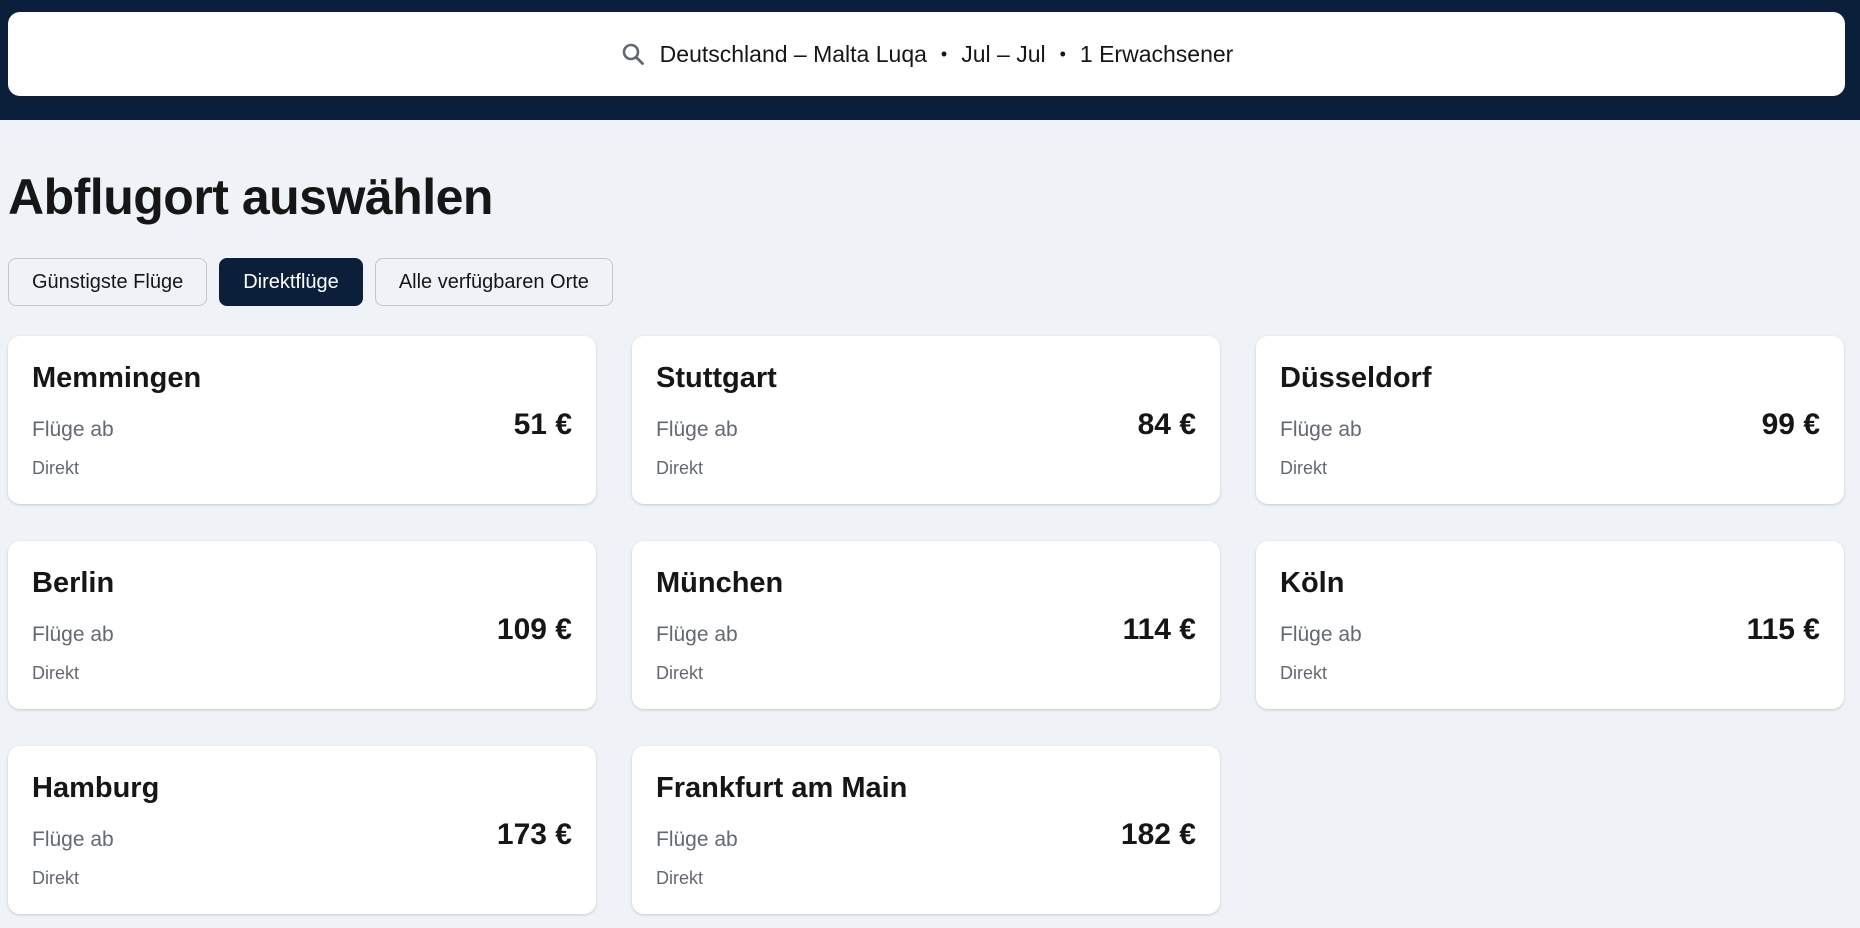 The width and height of the screenshot is (1860, 928). Describe the element at coordinates (302, 830) in the screenshot. I see `destination-card-hamburg: Hamburg Flüge ab 173 € Direkt` at that location.